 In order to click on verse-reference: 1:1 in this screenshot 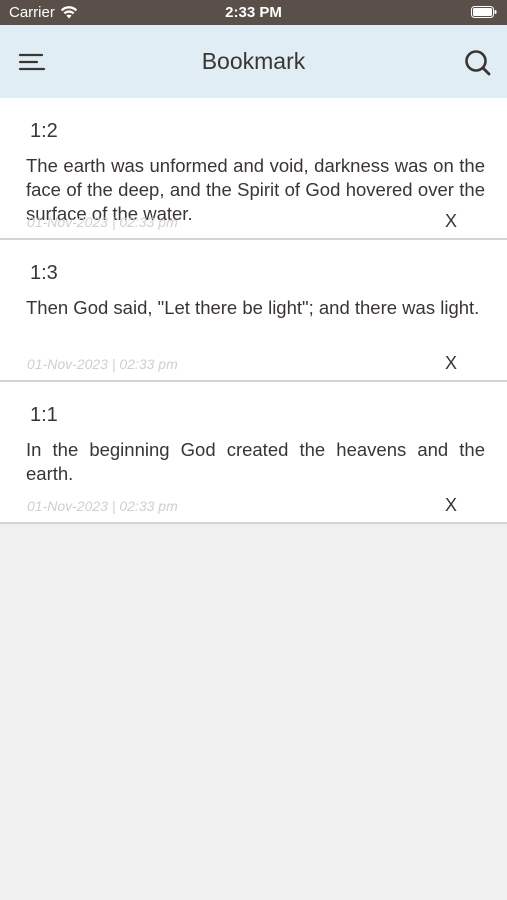, I will do `click(44, 415)`.